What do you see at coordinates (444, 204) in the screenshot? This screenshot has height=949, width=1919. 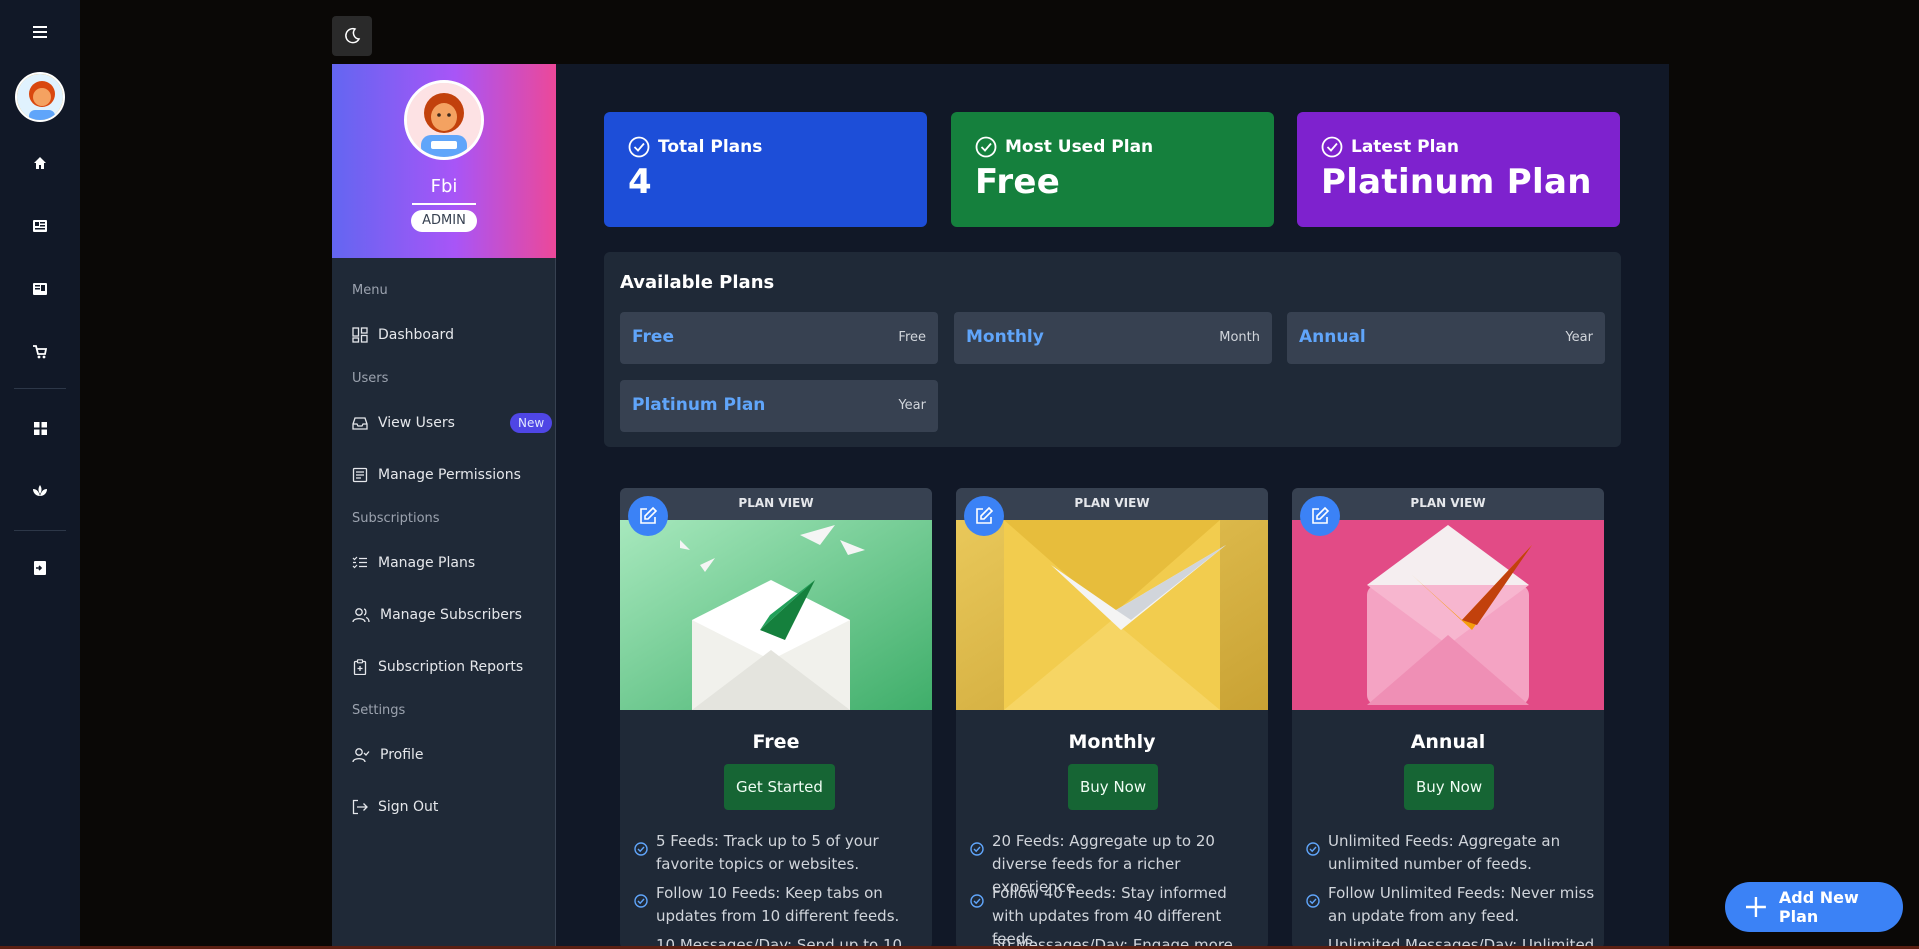 I see `profile-divider` at bounding box center [444, 204].